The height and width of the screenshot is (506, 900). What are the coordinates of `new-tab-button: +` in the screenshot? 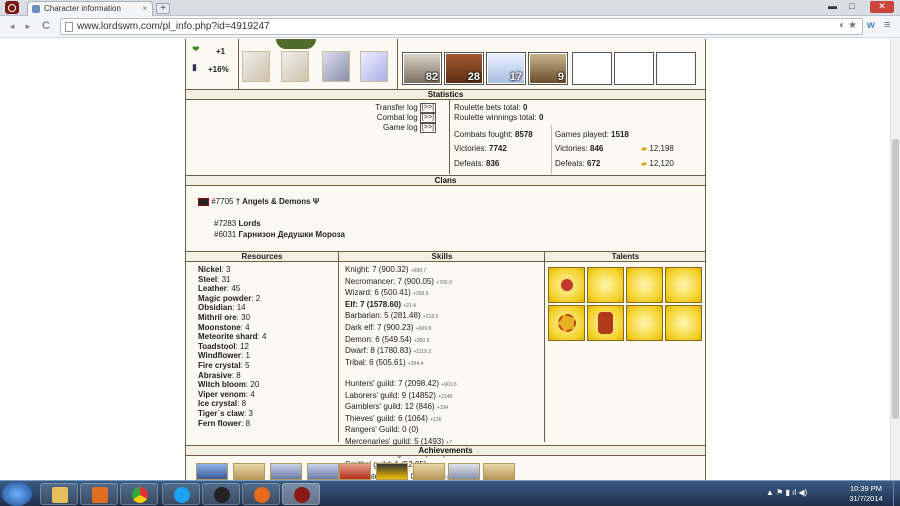 It's located at (163, 8).